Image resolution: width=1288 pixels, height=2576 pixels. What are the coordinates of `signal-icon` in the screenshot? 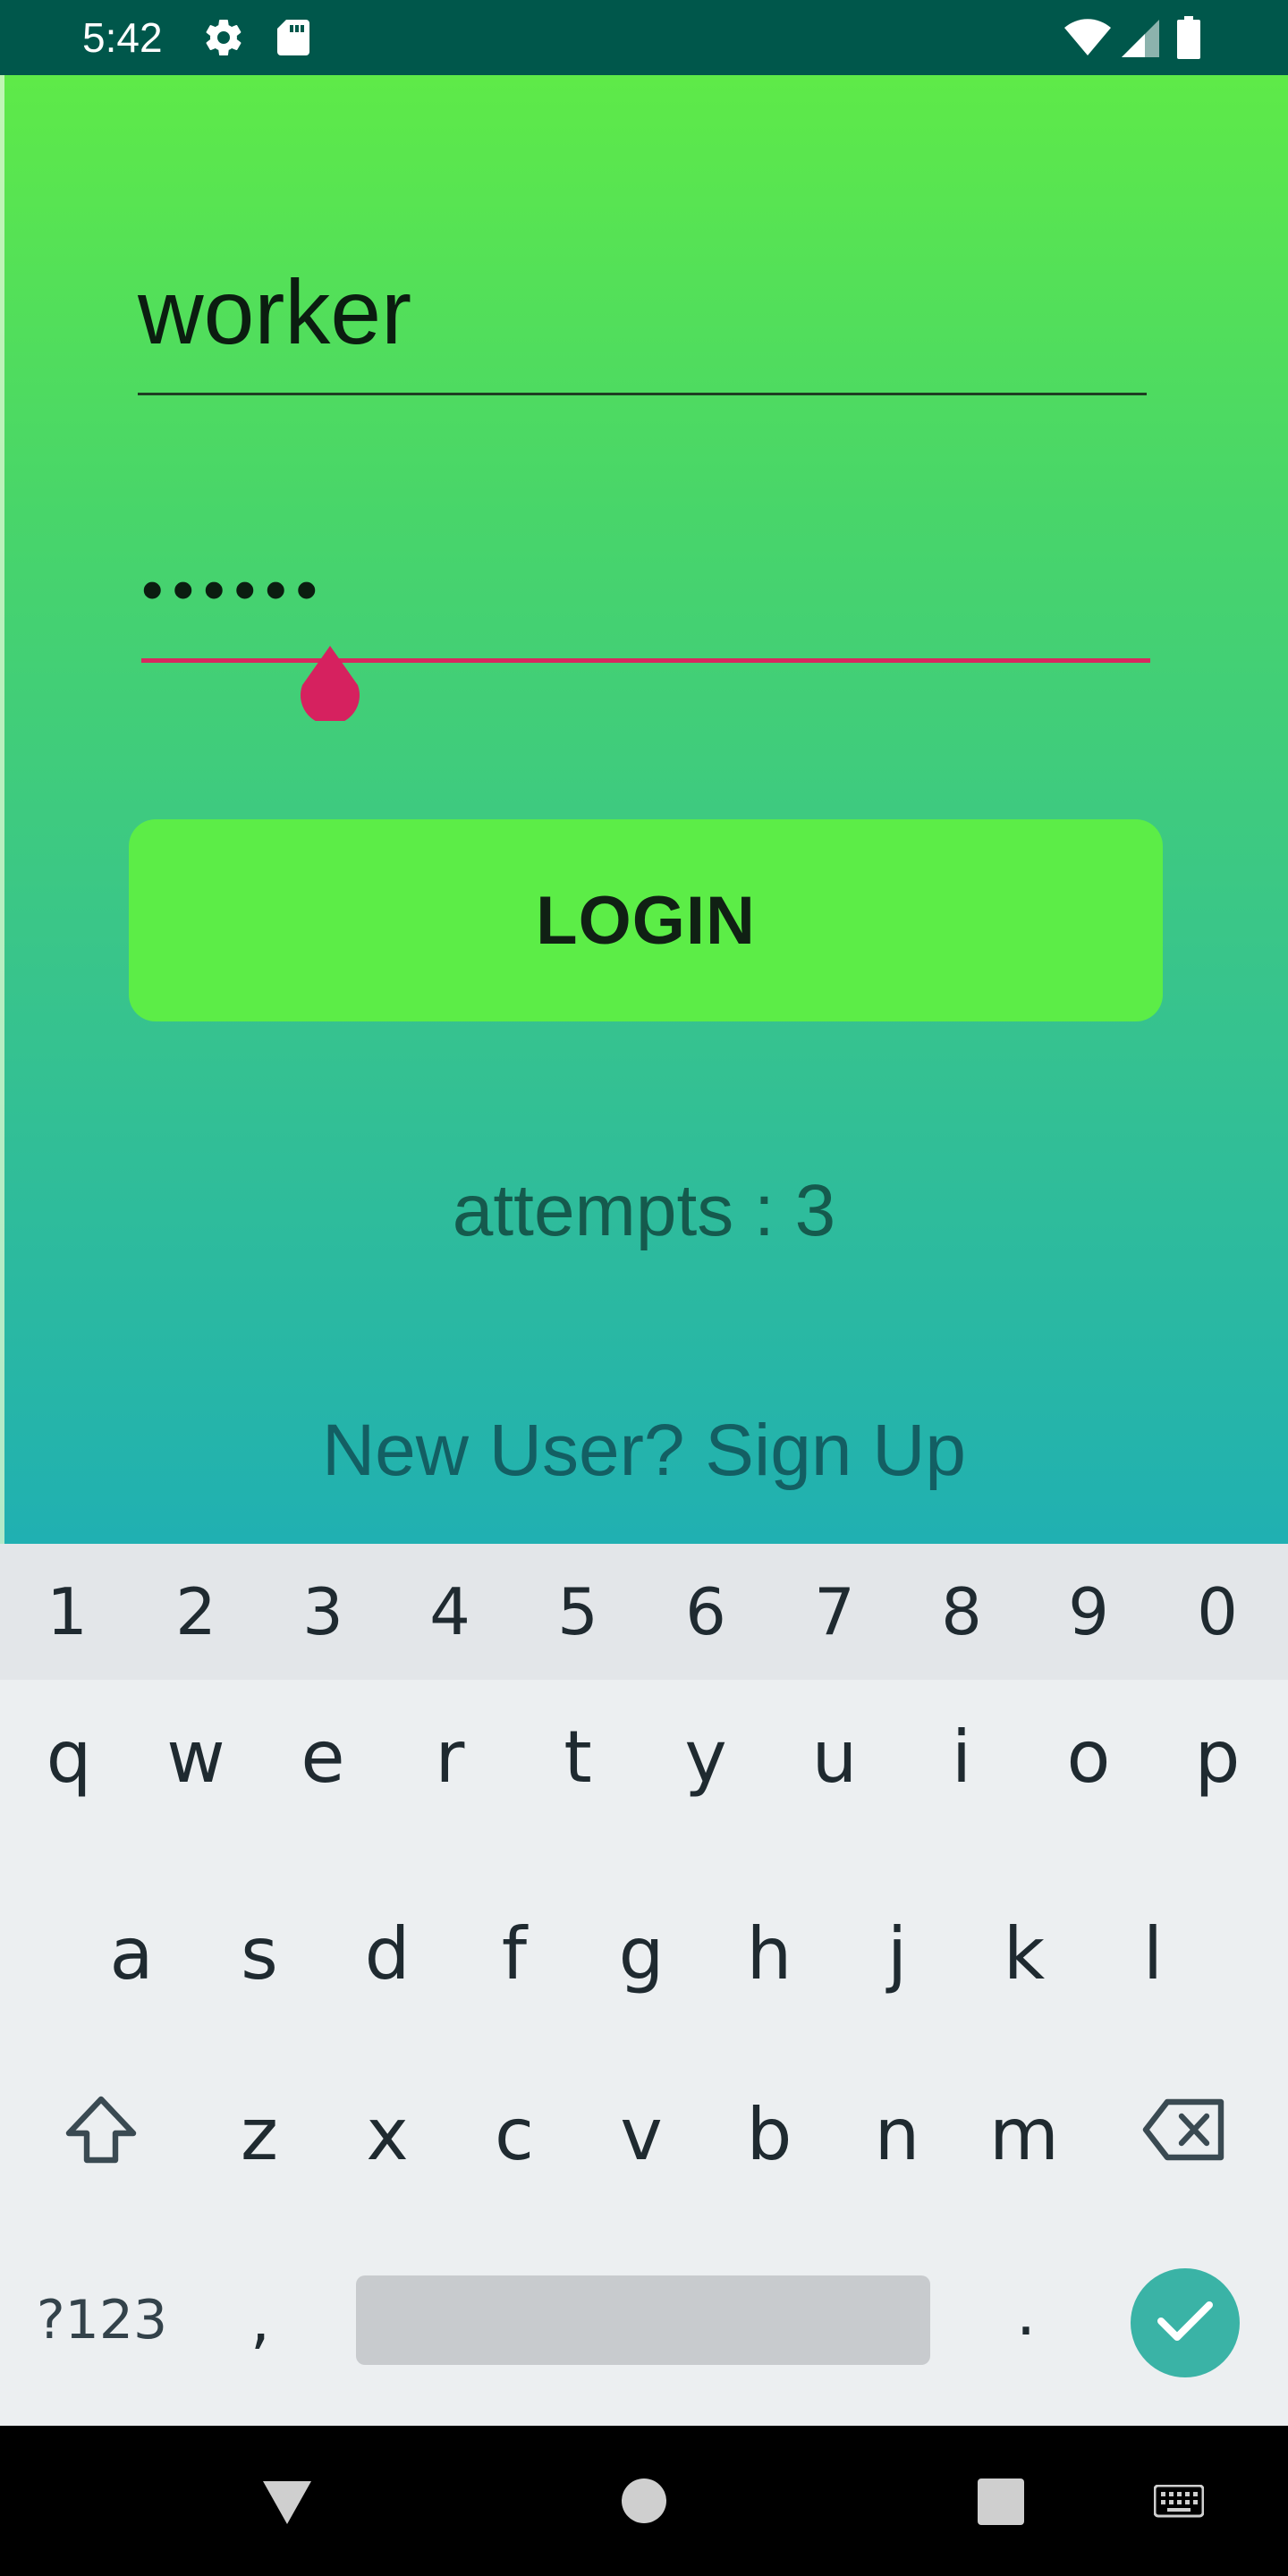 It's located at (1140, 40).